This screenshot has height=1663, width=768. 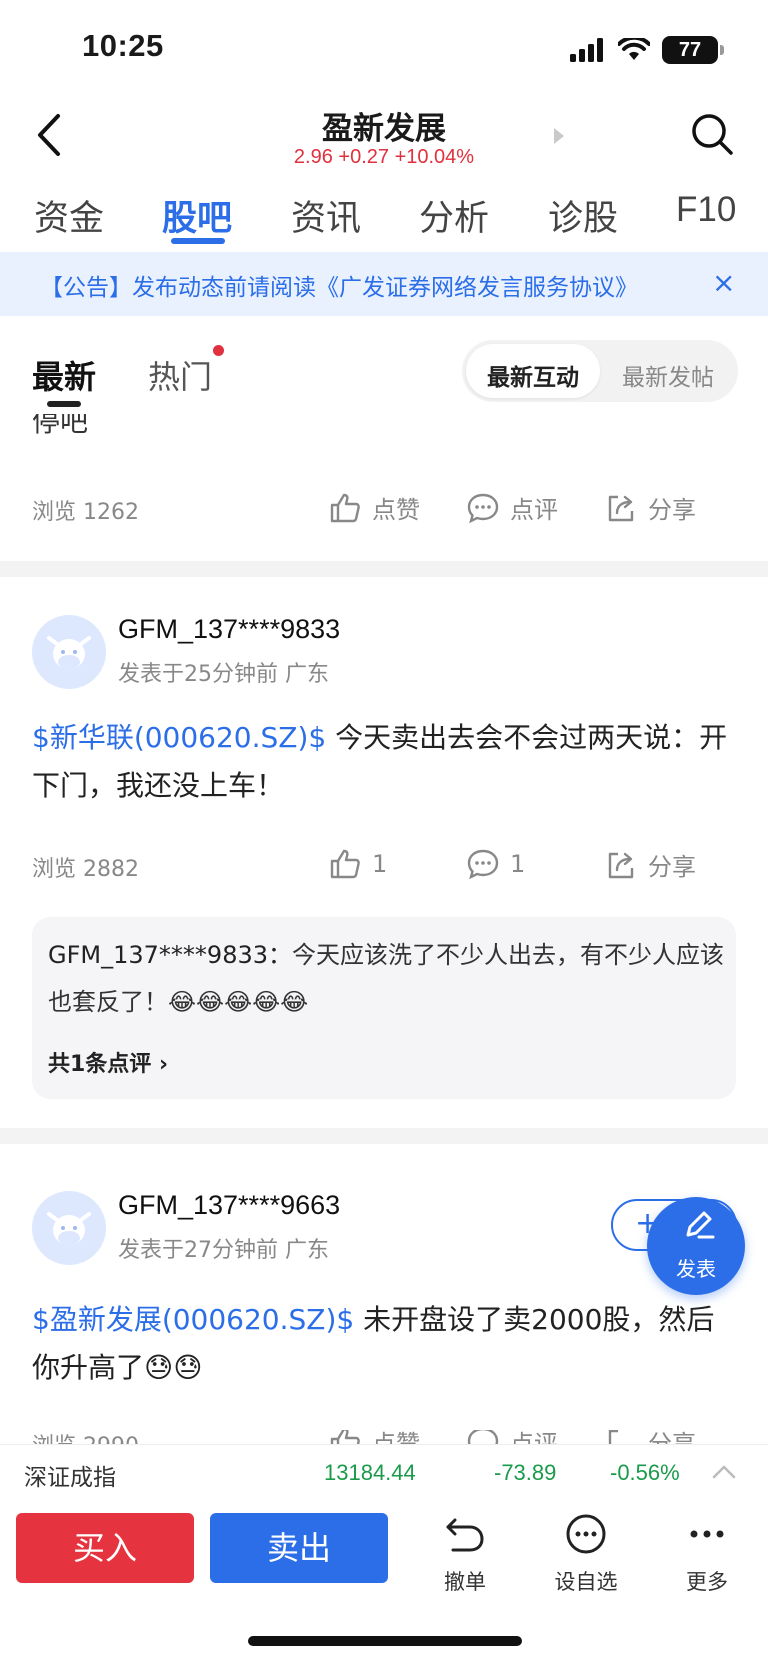 I want to click on battery-icon: 77, so click(x=693, y=50).